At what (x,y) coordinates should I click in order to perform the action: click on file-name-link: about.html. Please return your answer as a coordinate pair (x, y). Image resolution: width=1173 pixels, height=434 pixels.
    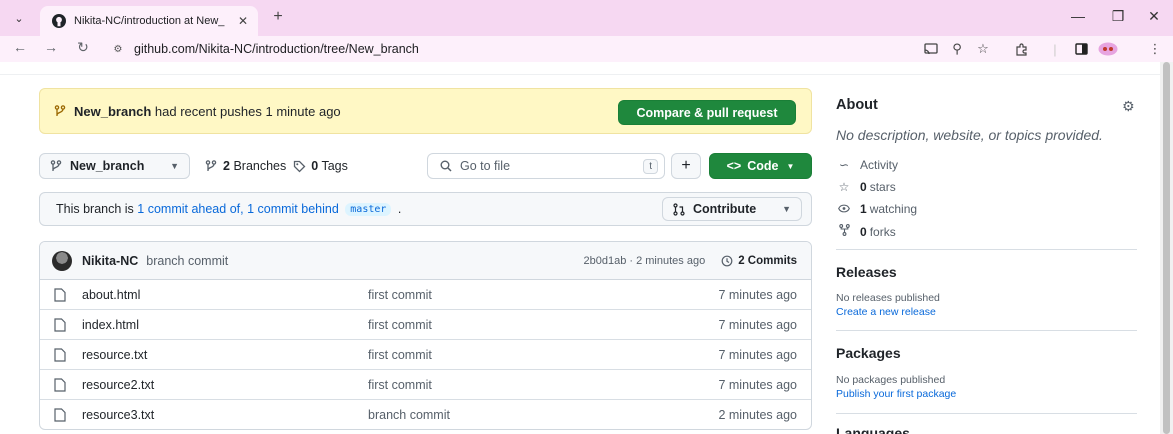
    Looking at the image, I should click on (111, 295).